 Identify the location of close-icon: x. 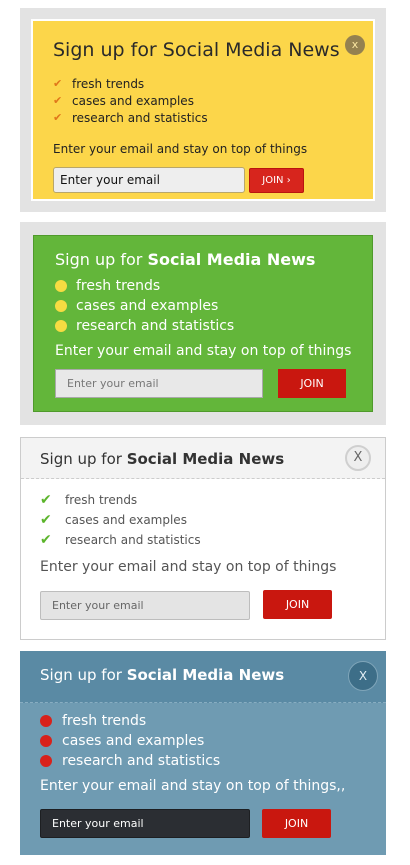
(355, 45).